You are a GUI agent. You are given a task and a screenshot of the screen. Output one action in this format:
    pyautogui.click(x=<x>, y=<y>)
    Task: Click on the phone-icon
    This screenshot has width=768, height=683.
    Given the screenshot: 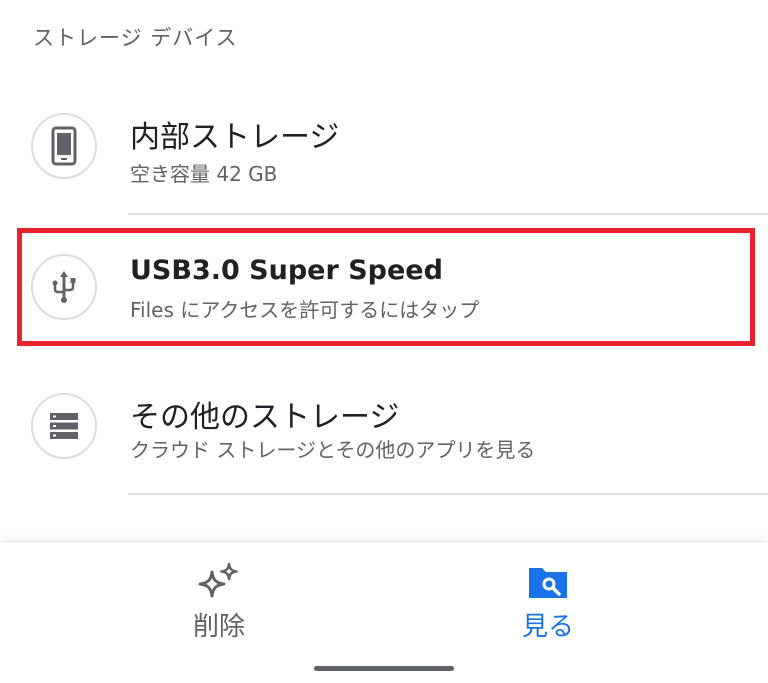 What is the action you would take?
    pyautogui.click(x=64, y=146)
    